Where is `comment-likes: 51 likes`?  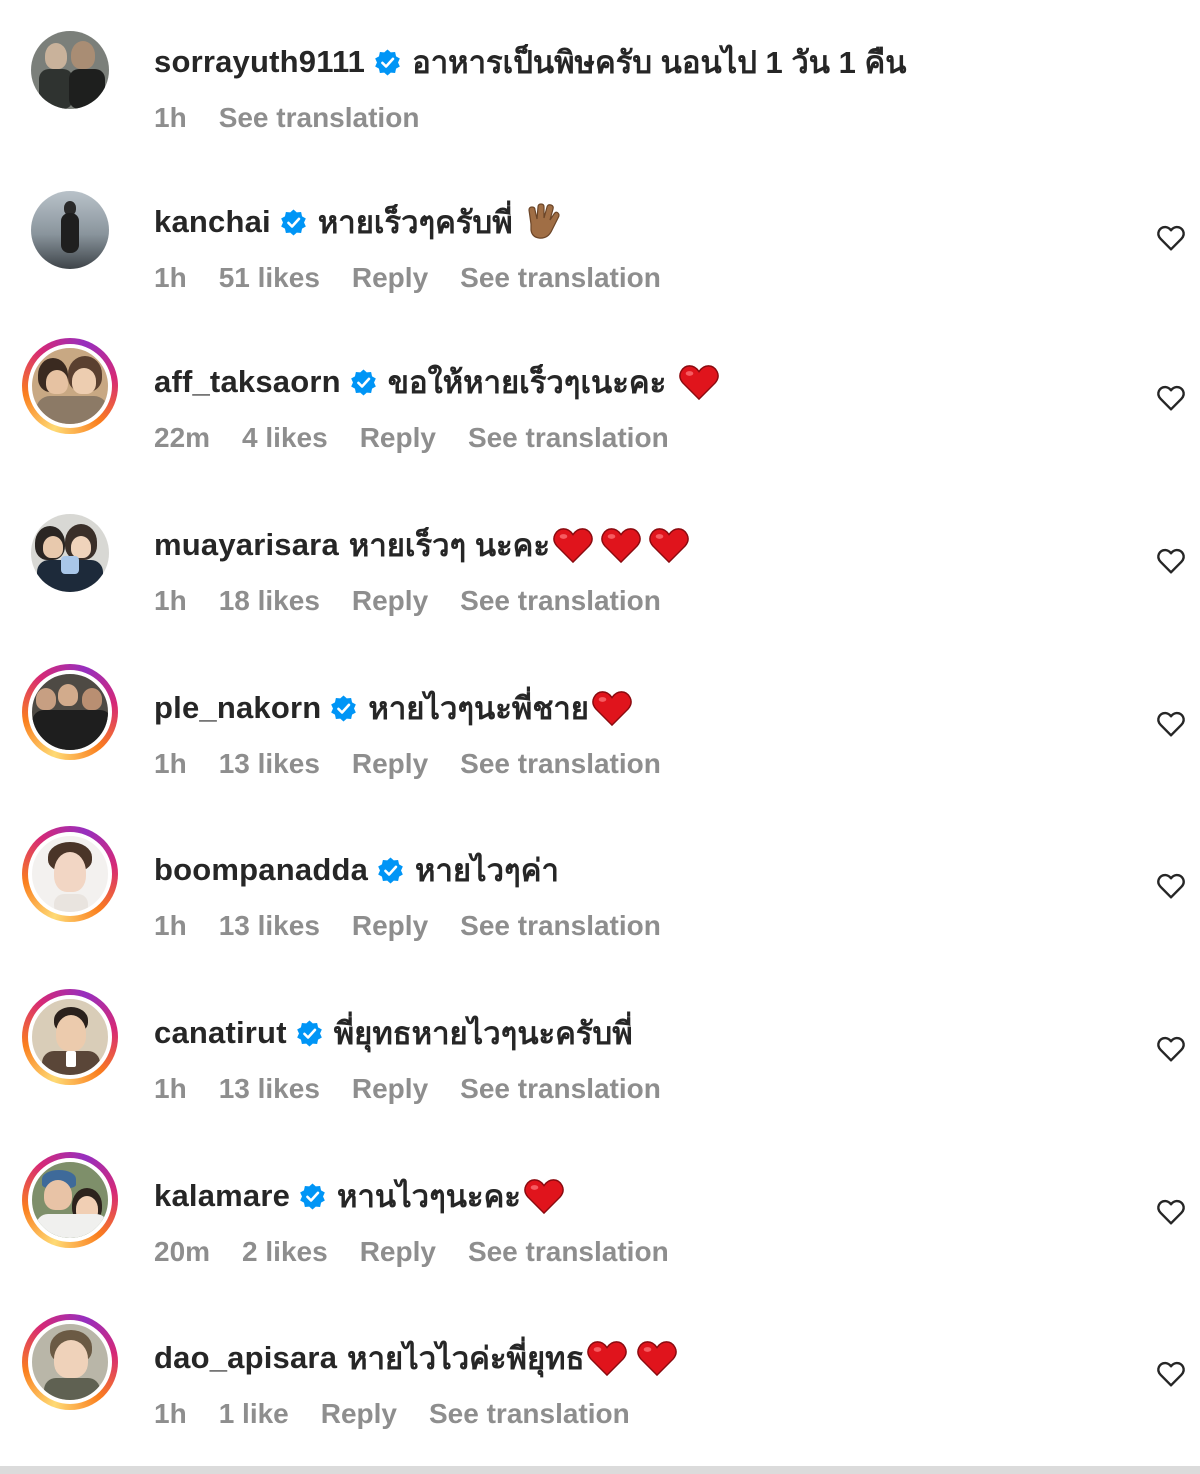 comment-likes: 51 likes is located at coordinates (269, 278).